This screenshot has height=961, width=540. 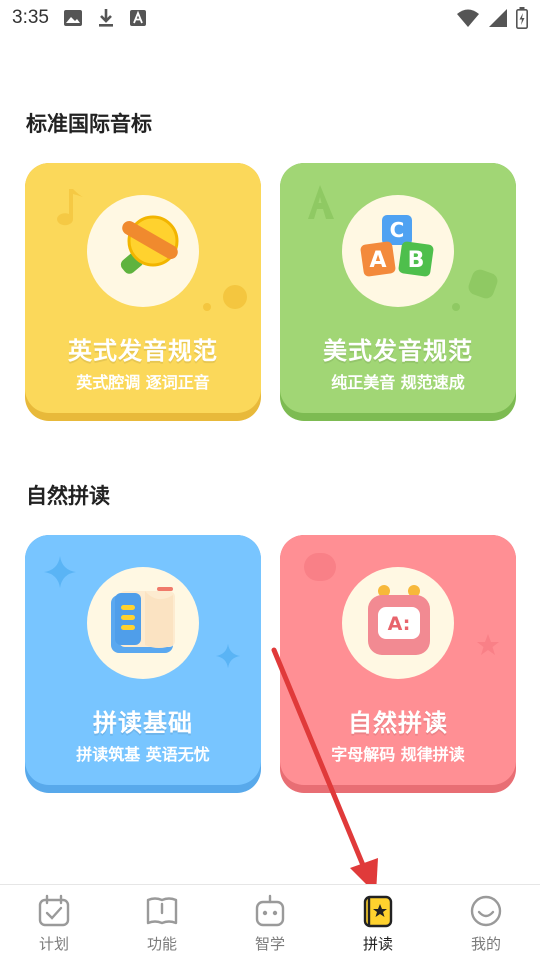 I want to click on nav-label: 计划, so click(x=53, y=944).